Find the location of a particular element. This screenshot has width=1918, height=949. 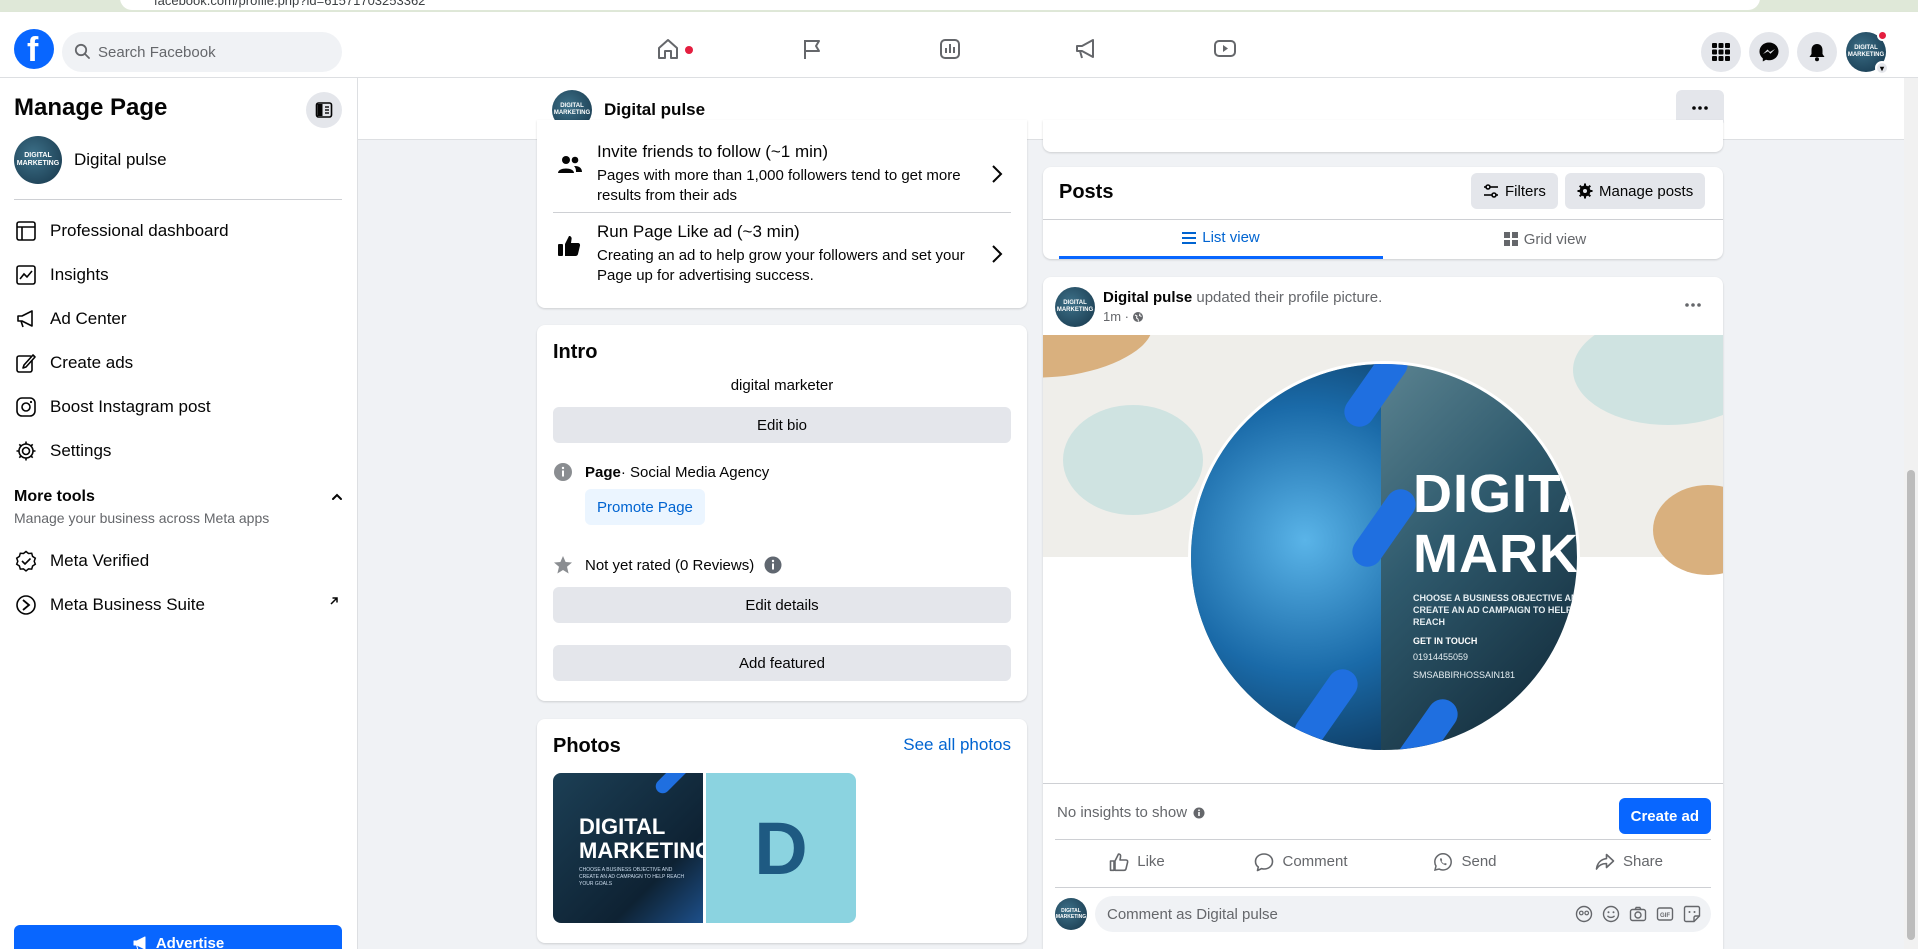

edit-details-button: Edit details is located at coordinates (782, 605).